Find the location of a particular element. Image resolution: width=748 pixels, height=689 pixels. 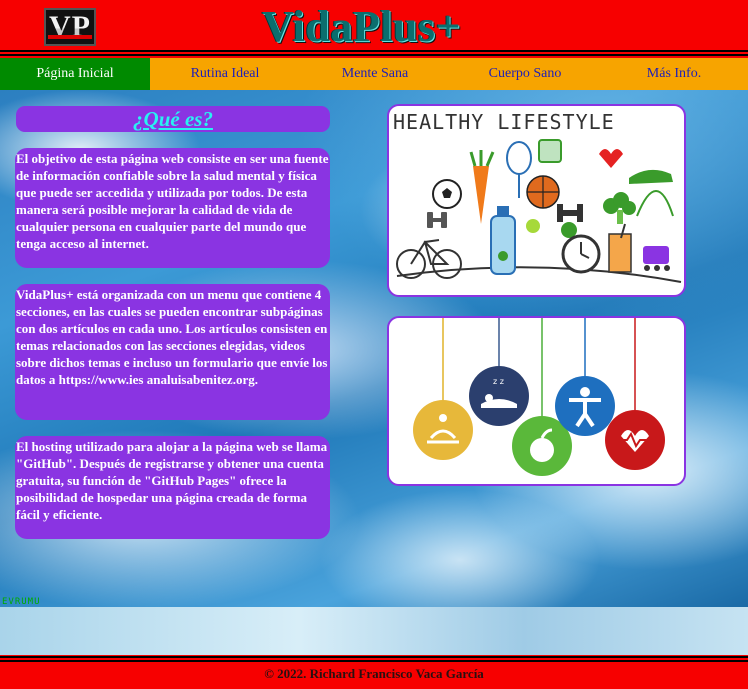

svg-text: z z is located at coordinates (498, 381).